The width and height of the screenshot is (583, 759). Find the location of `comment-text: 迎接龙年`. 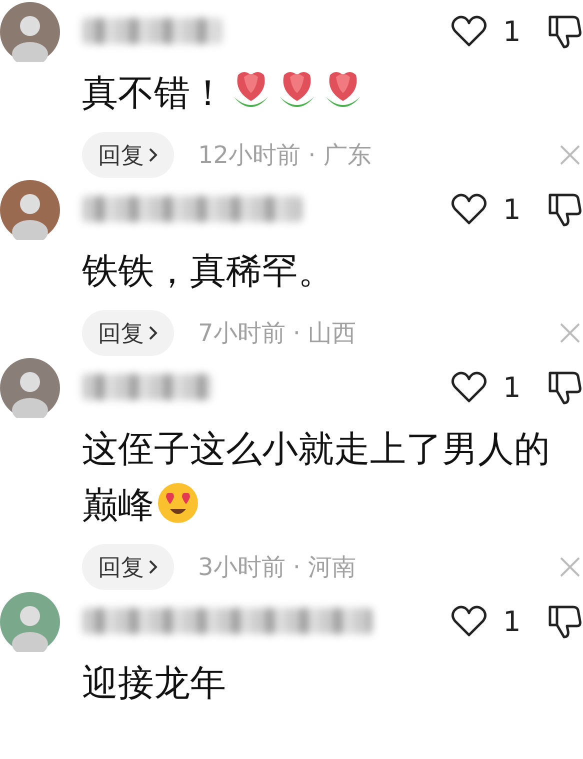

comment-text: 迎接龙年 is located at coordinates (154, 684).